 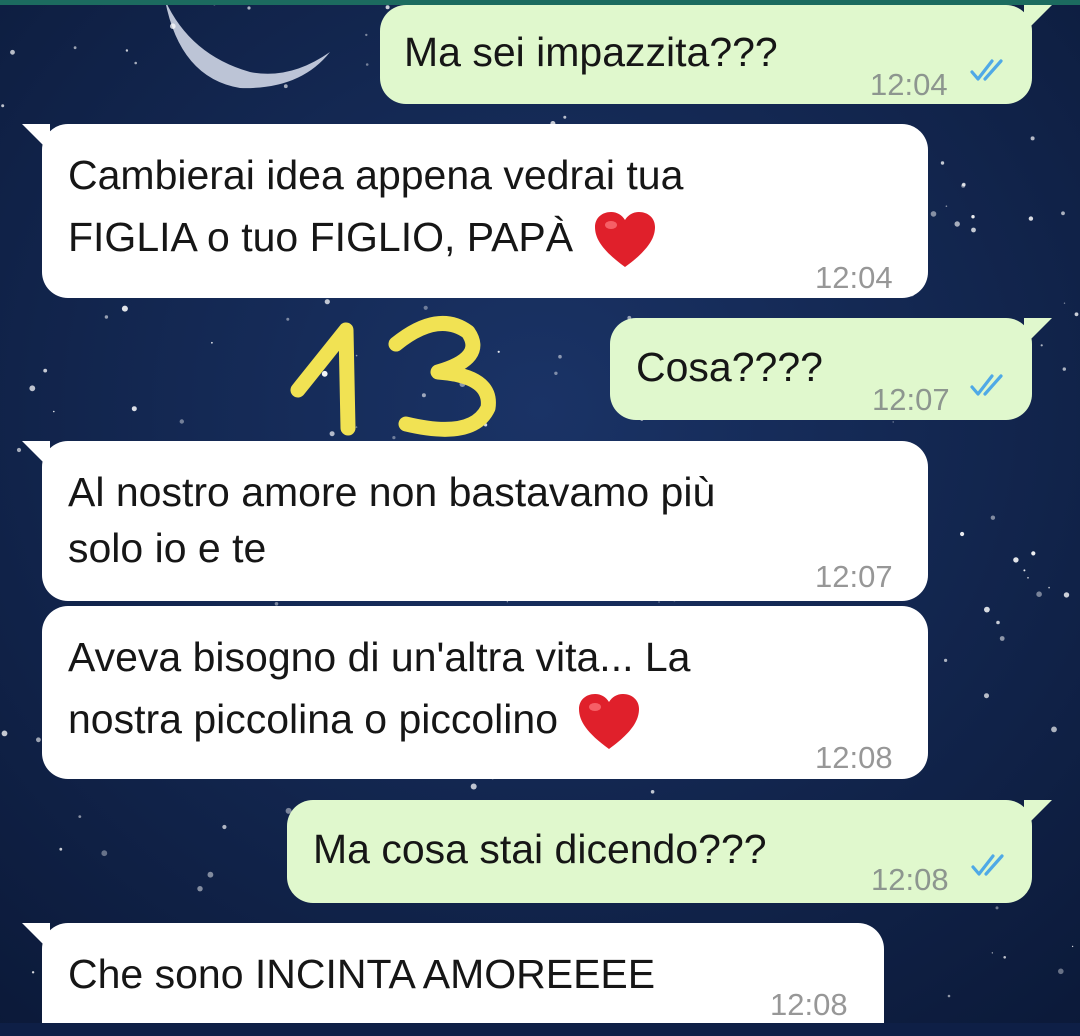 I want to click on message-text-line: Cambierai idea appena vedrai tua, so click(x=376, y=175).